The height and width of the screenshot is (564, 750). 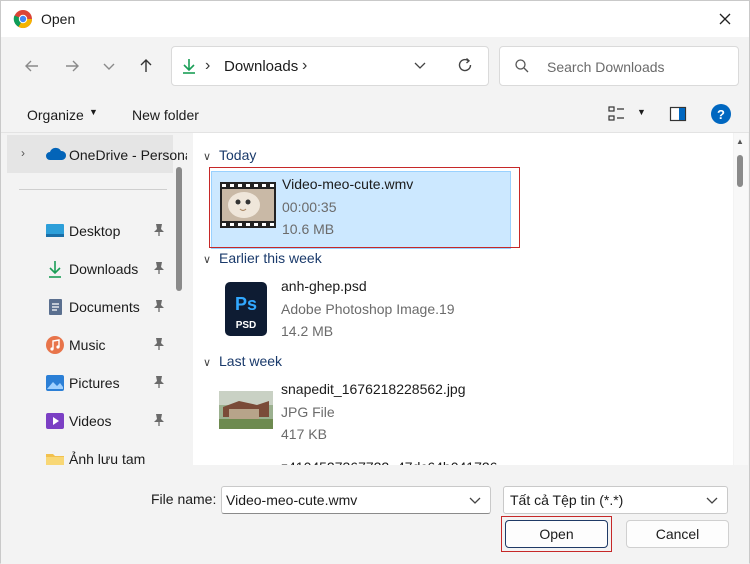 What do you see at coordinates (55, 345) in the screenshot?
I see `music-icon` at bounding box center [55, 345].